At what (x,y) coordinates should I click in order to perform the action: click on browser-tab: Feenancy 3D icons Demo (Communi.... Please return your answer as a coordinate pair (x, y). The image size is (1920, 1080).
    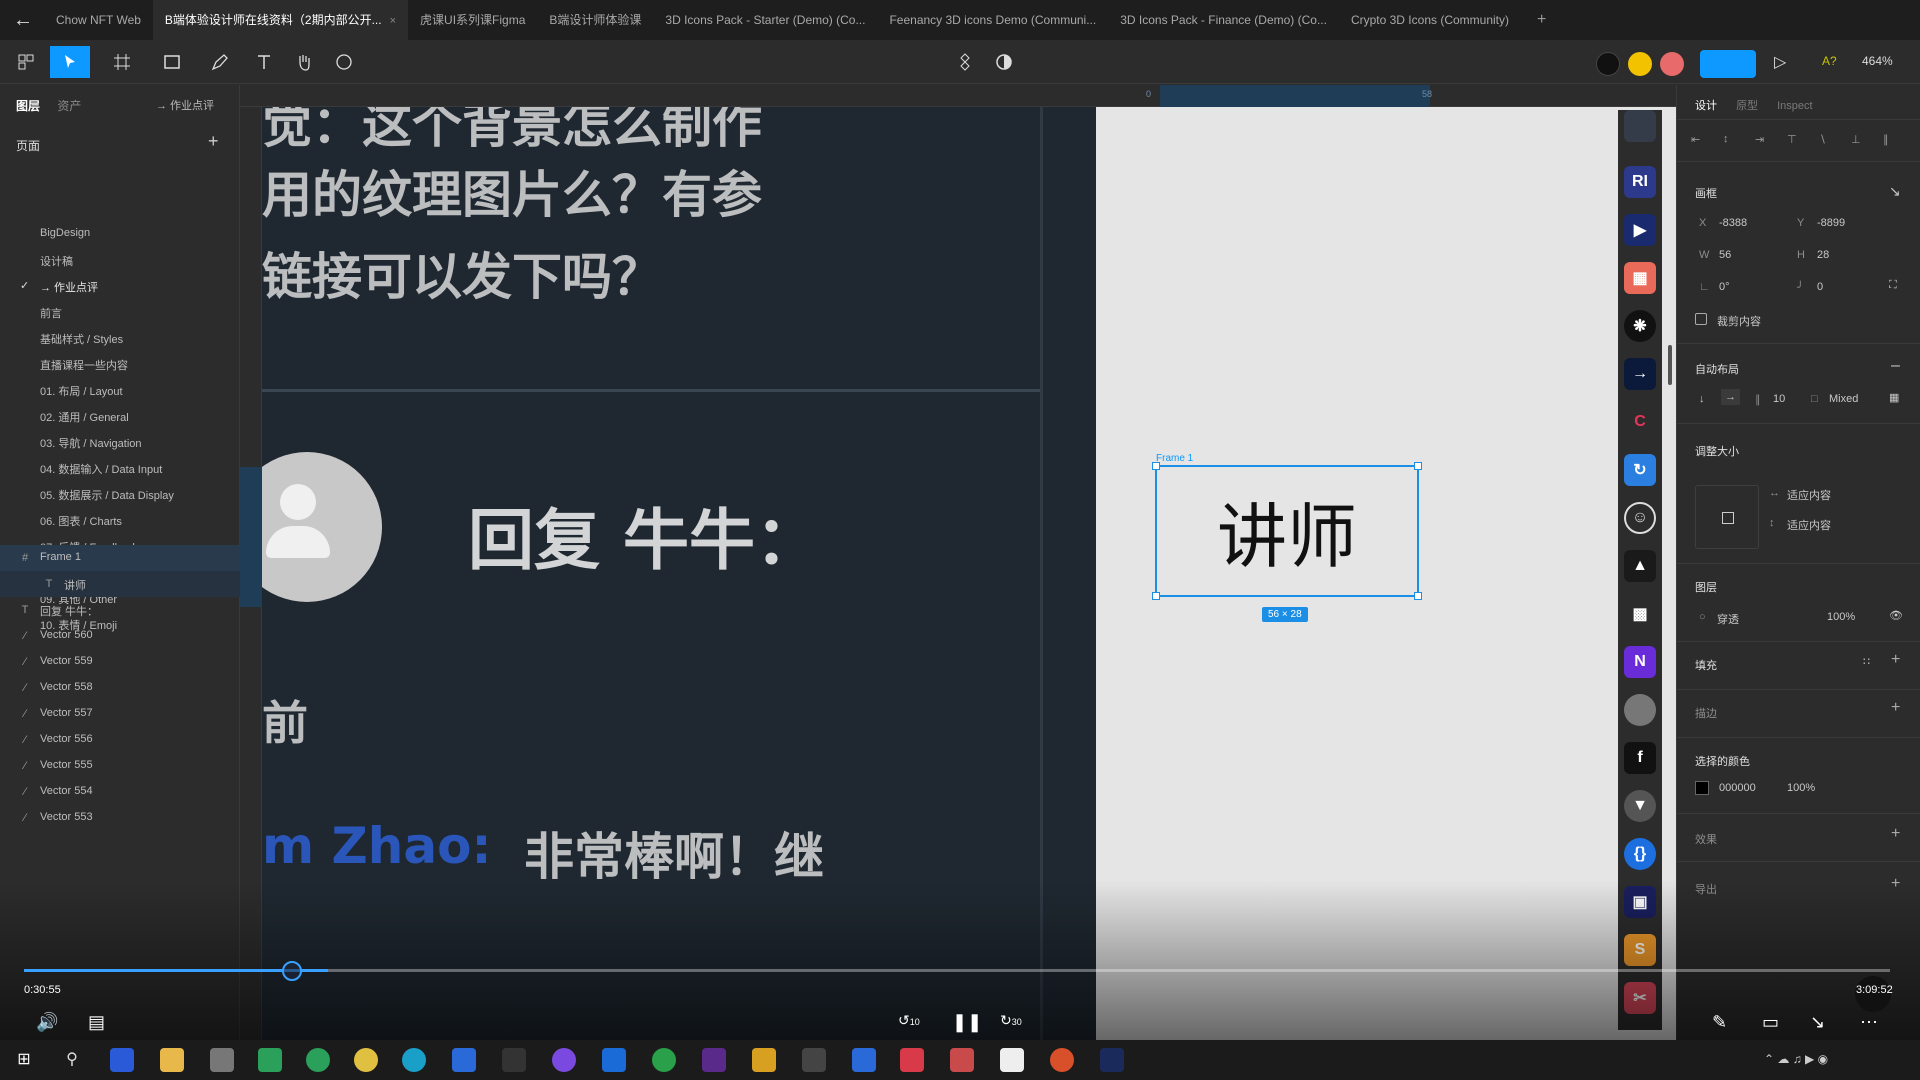
    Looking at the image, I should click on (992, 20).